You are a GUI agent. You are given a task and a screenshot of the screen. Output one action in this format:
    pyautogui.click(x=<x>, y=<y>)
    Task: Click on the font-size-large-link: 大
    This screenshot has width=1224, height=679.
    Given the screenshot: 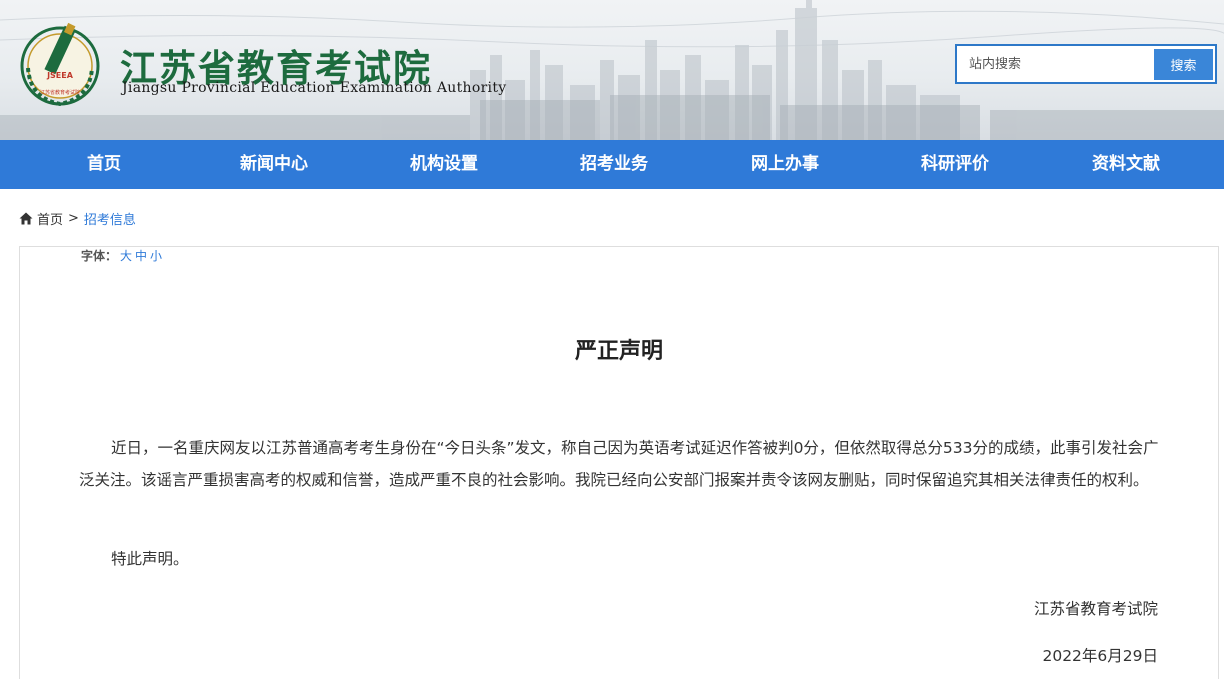 What is the action you would take?
    pyautogui.click(x=126, y=256)
    